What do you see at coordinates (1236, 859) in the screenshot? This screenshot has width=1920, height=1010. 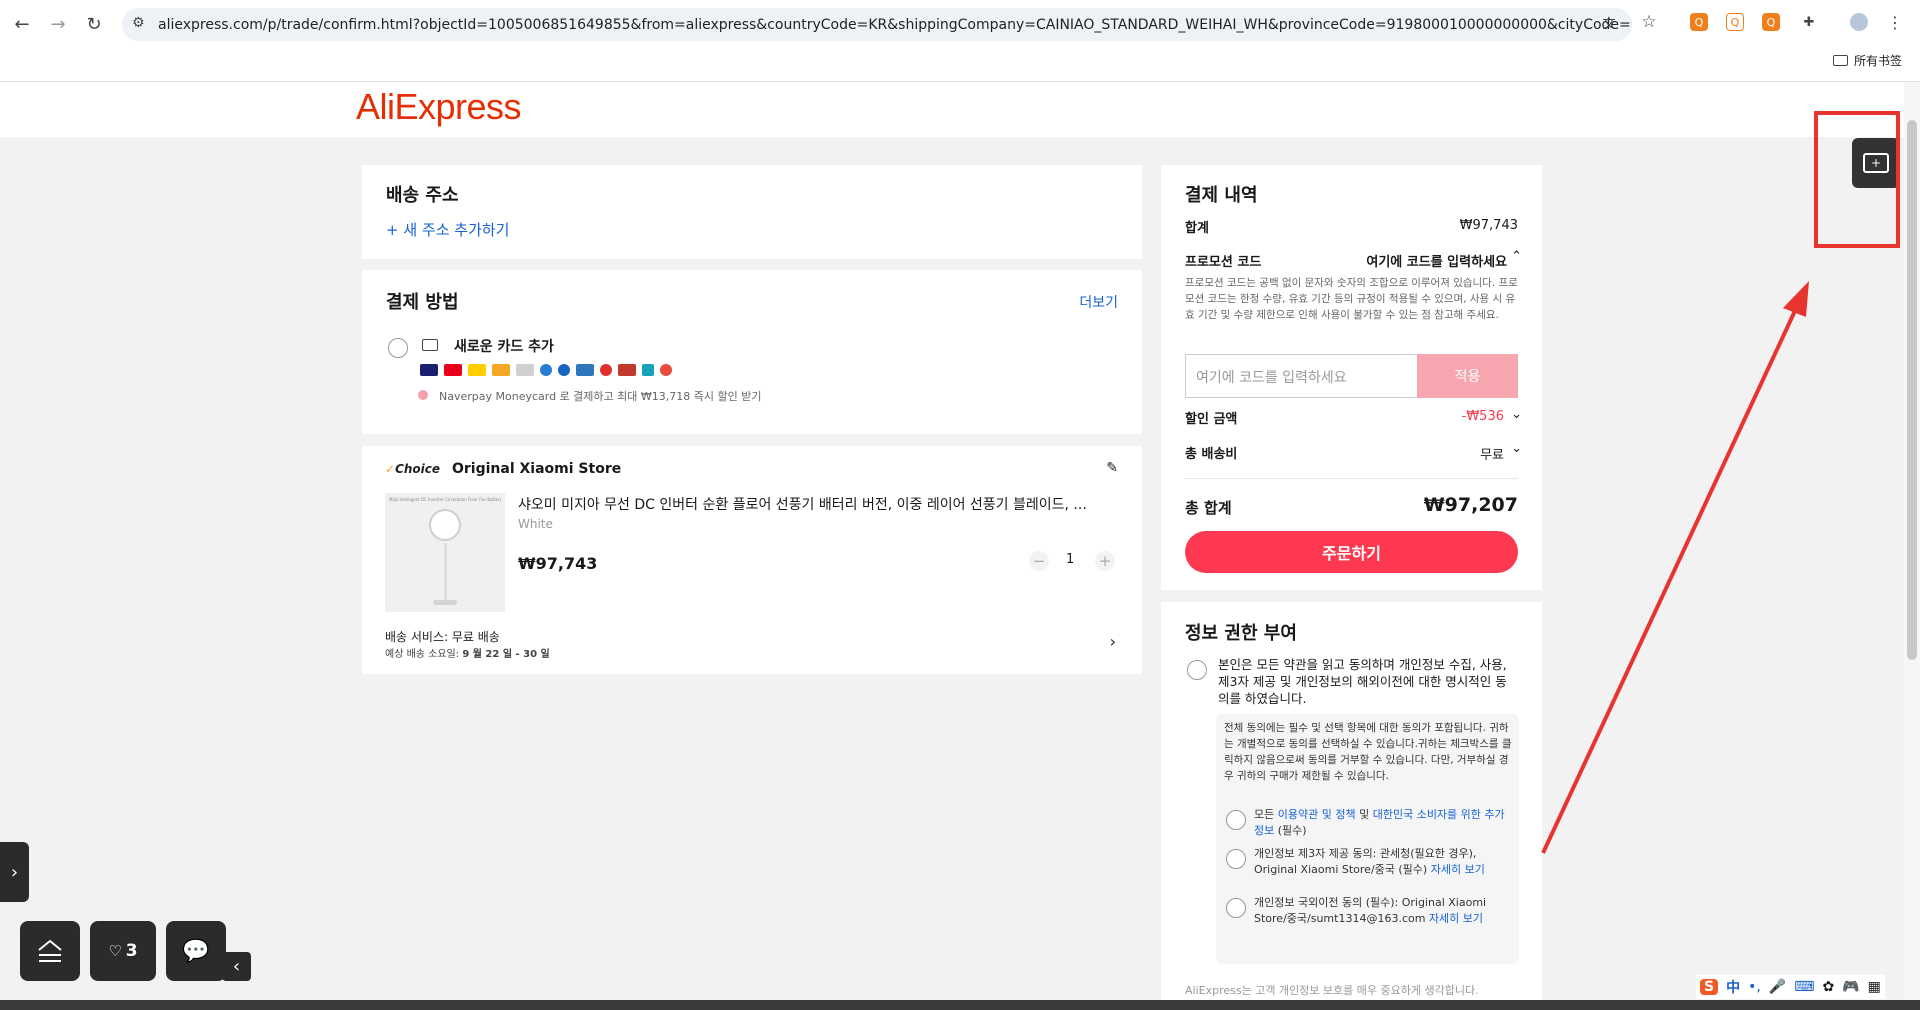 I see `consent-third-party-radio` at bounding box center [1236, 859].